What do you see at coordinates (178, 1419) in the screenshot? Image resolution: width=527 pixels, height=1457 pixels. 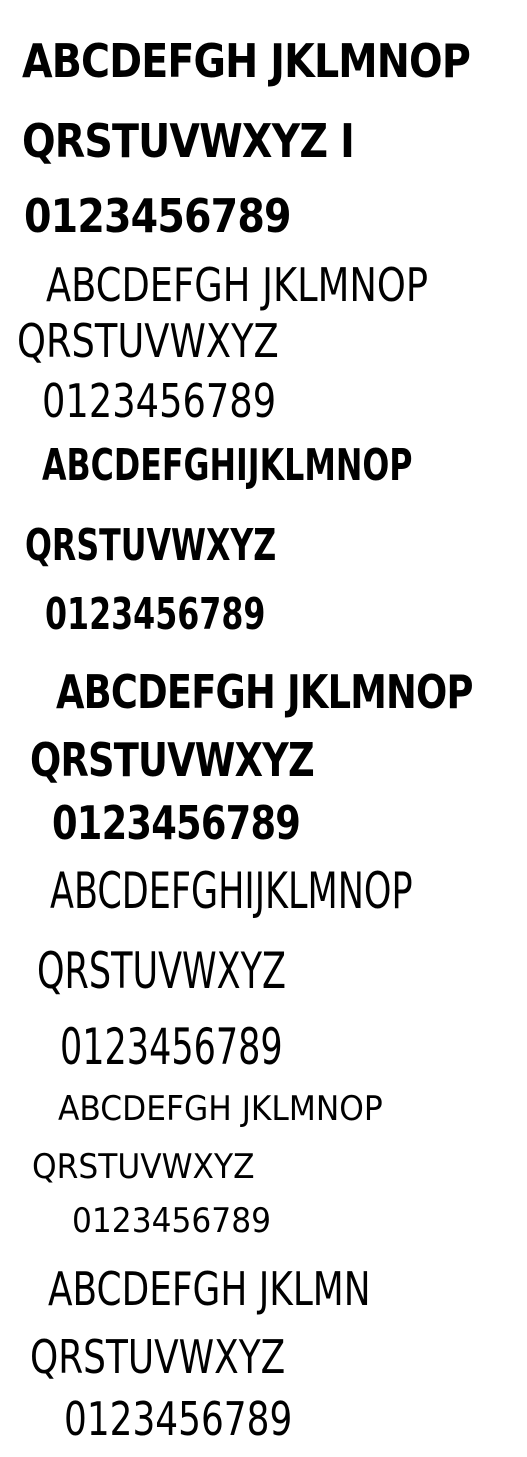 I see `specimen-7-digits: 0123456789` at bounding box center [178, 1419].